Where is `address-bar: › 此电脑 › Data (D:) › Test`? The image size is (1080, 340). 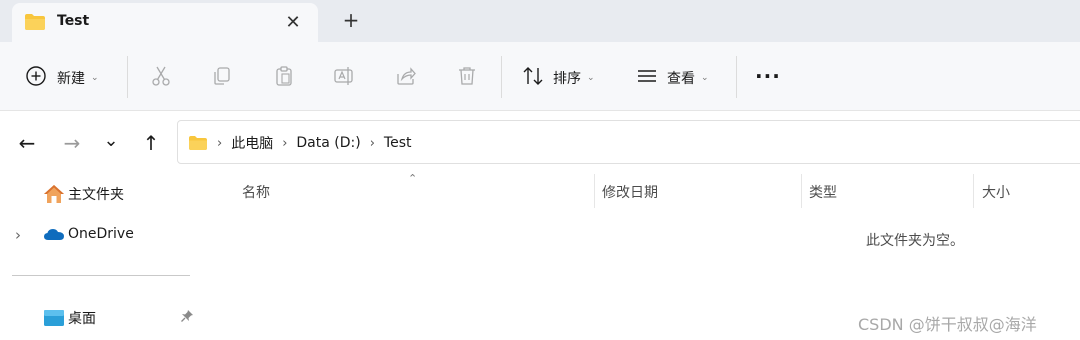
address-bar: › 此电脑 › Data (D:) › Test is located at coordinates (628, 142).